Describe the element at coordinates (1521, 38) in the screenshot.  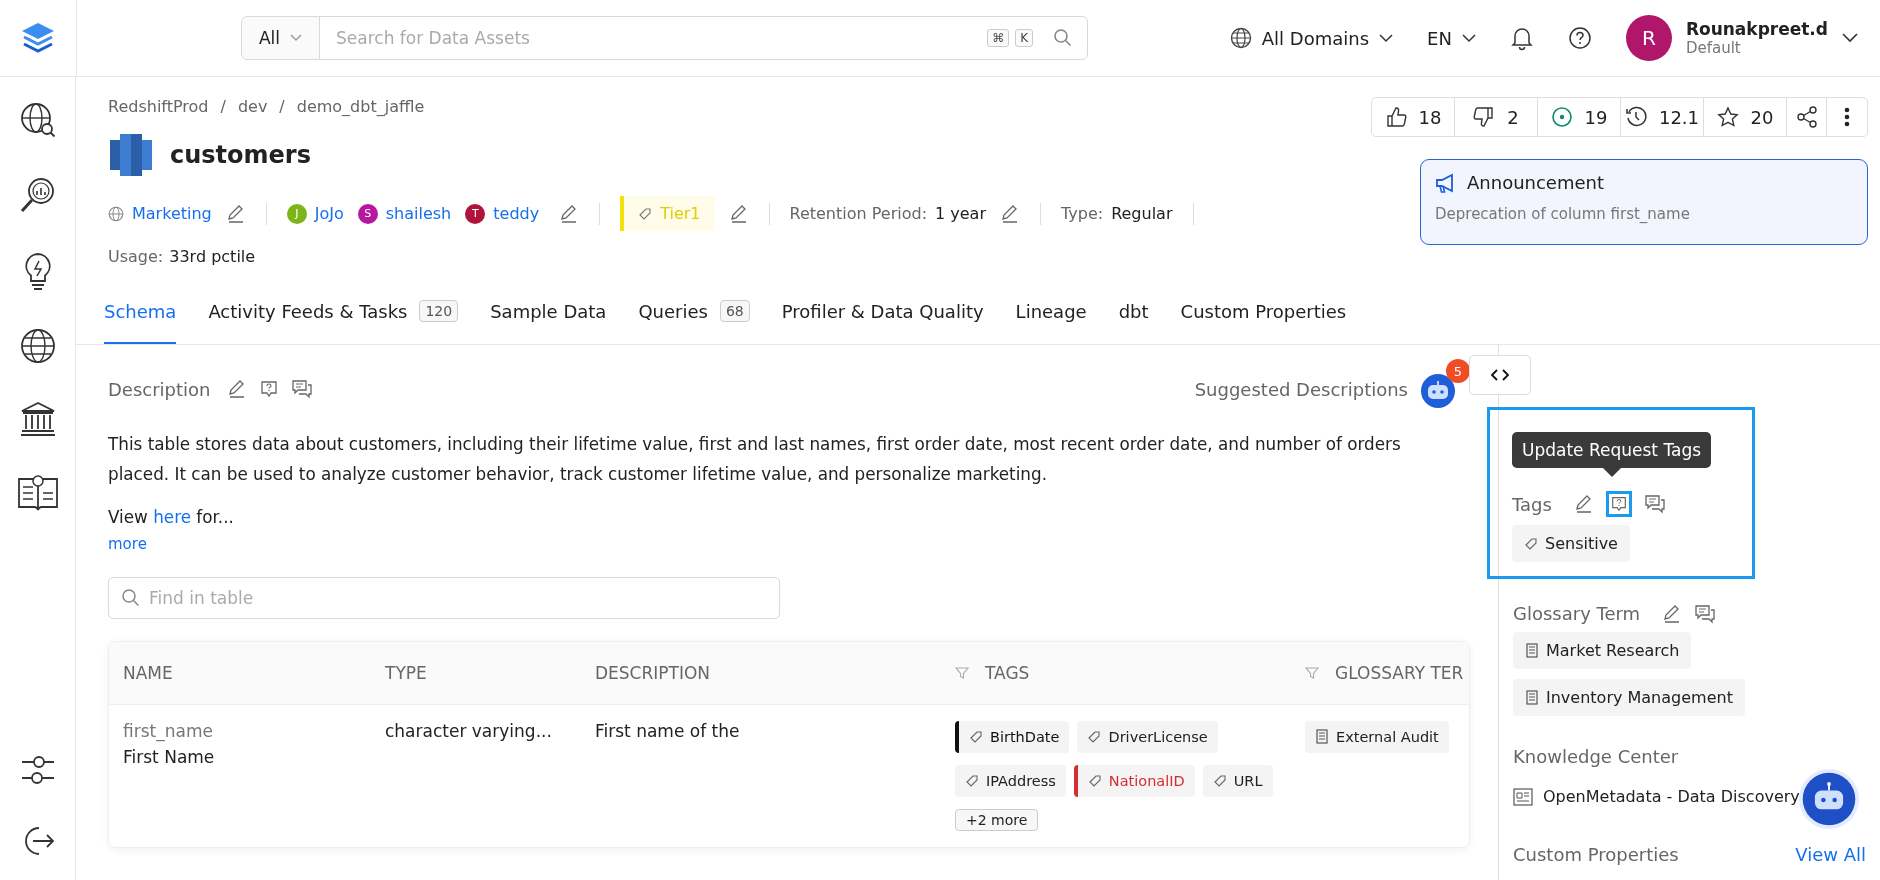
I see `bell-icon` at that location.